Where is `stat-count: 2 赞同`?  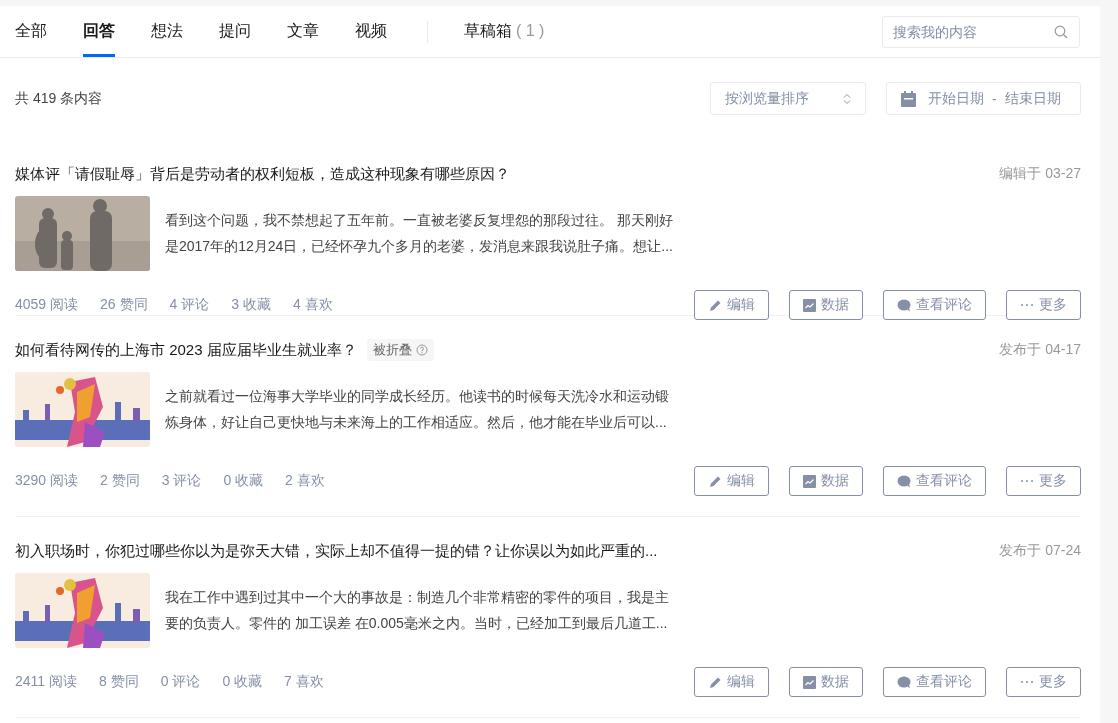 stat-count: 2 赞同 is located at coordinates (120, 481).